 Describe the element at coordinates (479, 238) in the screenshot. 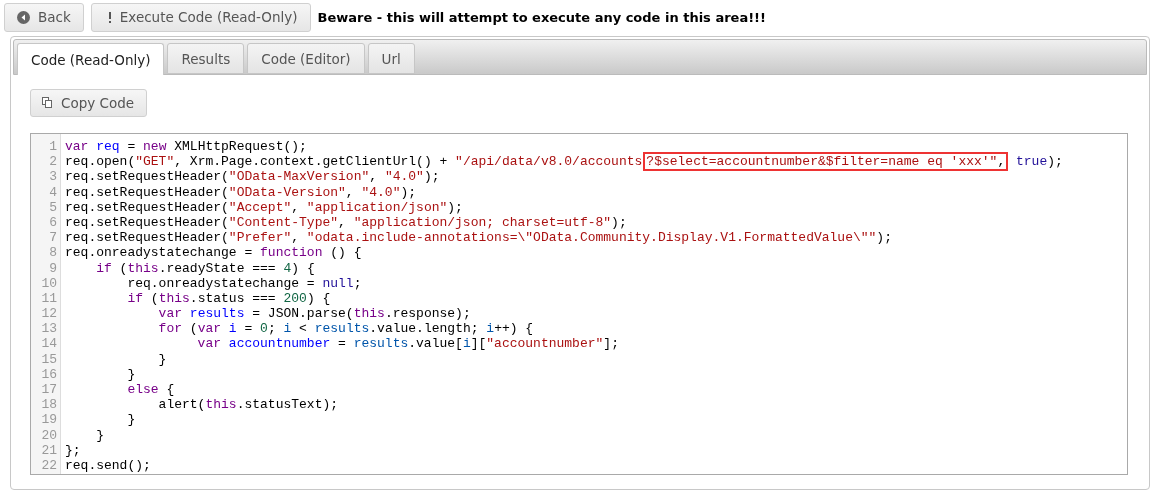

I see `code-line: req.setRequestHeader("Prefer", "odata.include-annotations=\"OData.Community.Display.V1.FormattedValue\"");` at that location.